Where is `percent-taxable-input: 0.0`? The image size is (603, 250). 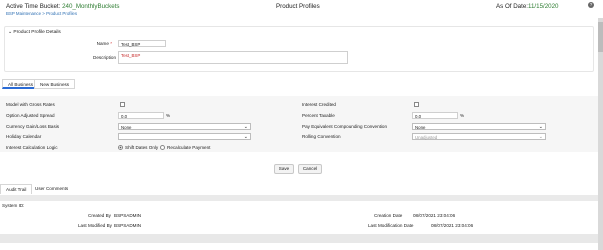 percent-taxable-input: 0.0 is located at coordinates (435, 115).